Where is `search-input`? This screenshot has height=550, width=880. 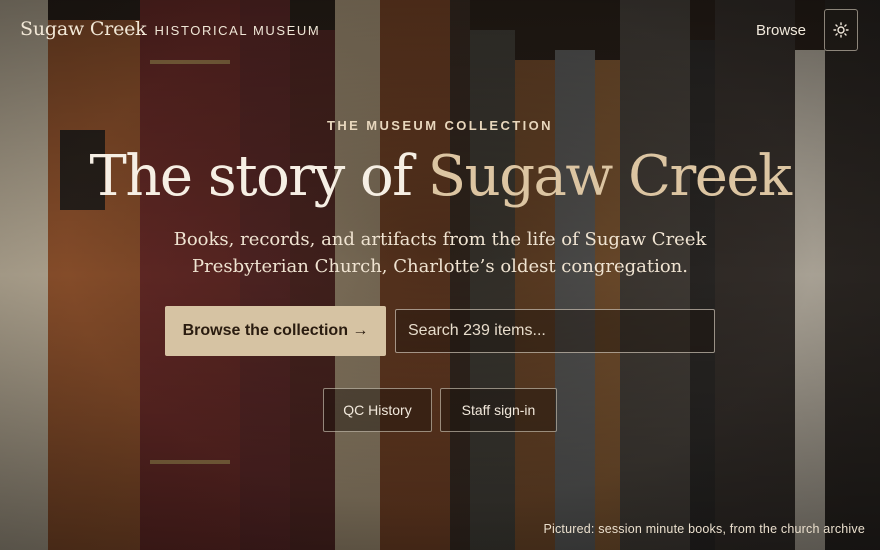
search-input is located at coordinates (555, 331).